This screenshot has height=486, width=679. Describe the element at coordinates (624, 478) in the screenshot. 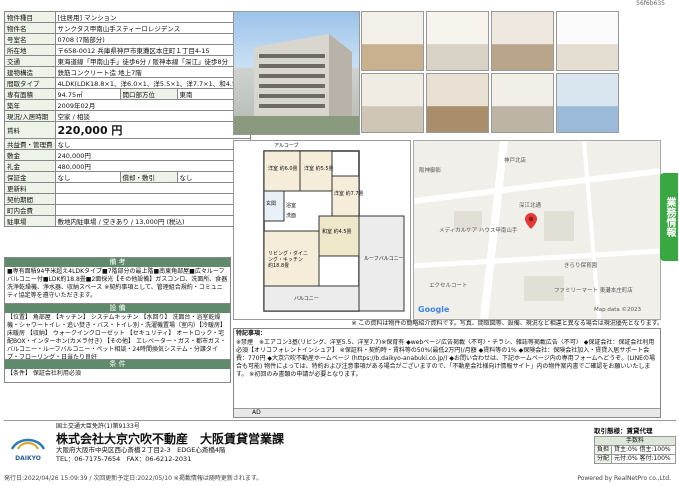

I see `footer-powered-by: Powered by RealNetPro co.,Ltd.` at that location.